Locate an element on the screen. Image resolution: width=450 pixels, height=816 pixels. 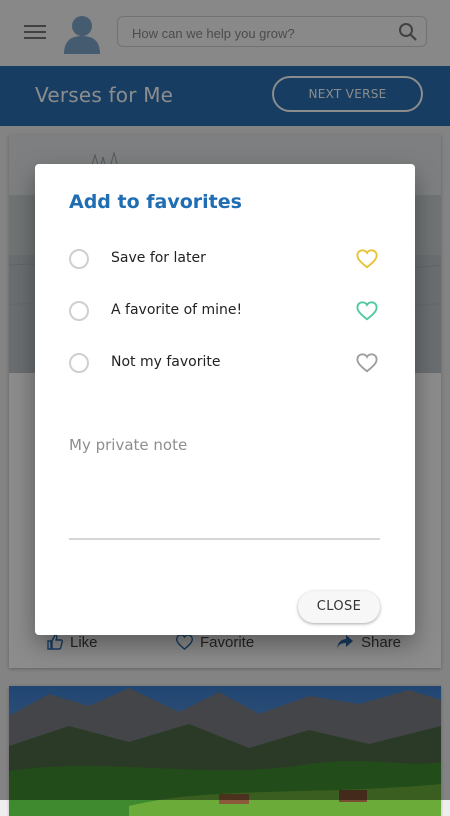
private-note-field: My private note is located at coordinates (224, 445).